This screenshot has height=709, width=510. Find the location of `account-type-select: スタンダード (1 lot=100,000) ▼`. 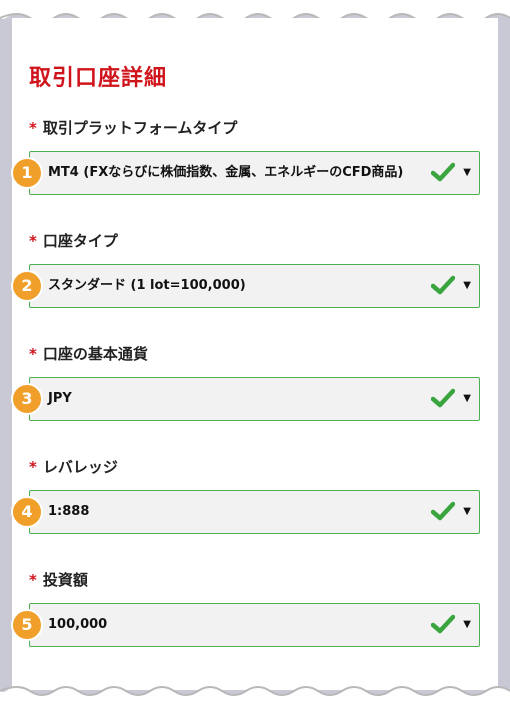

account-type-select: スタンダード (1 lot=100,000) ▼ is located at coordinates (254, 286).